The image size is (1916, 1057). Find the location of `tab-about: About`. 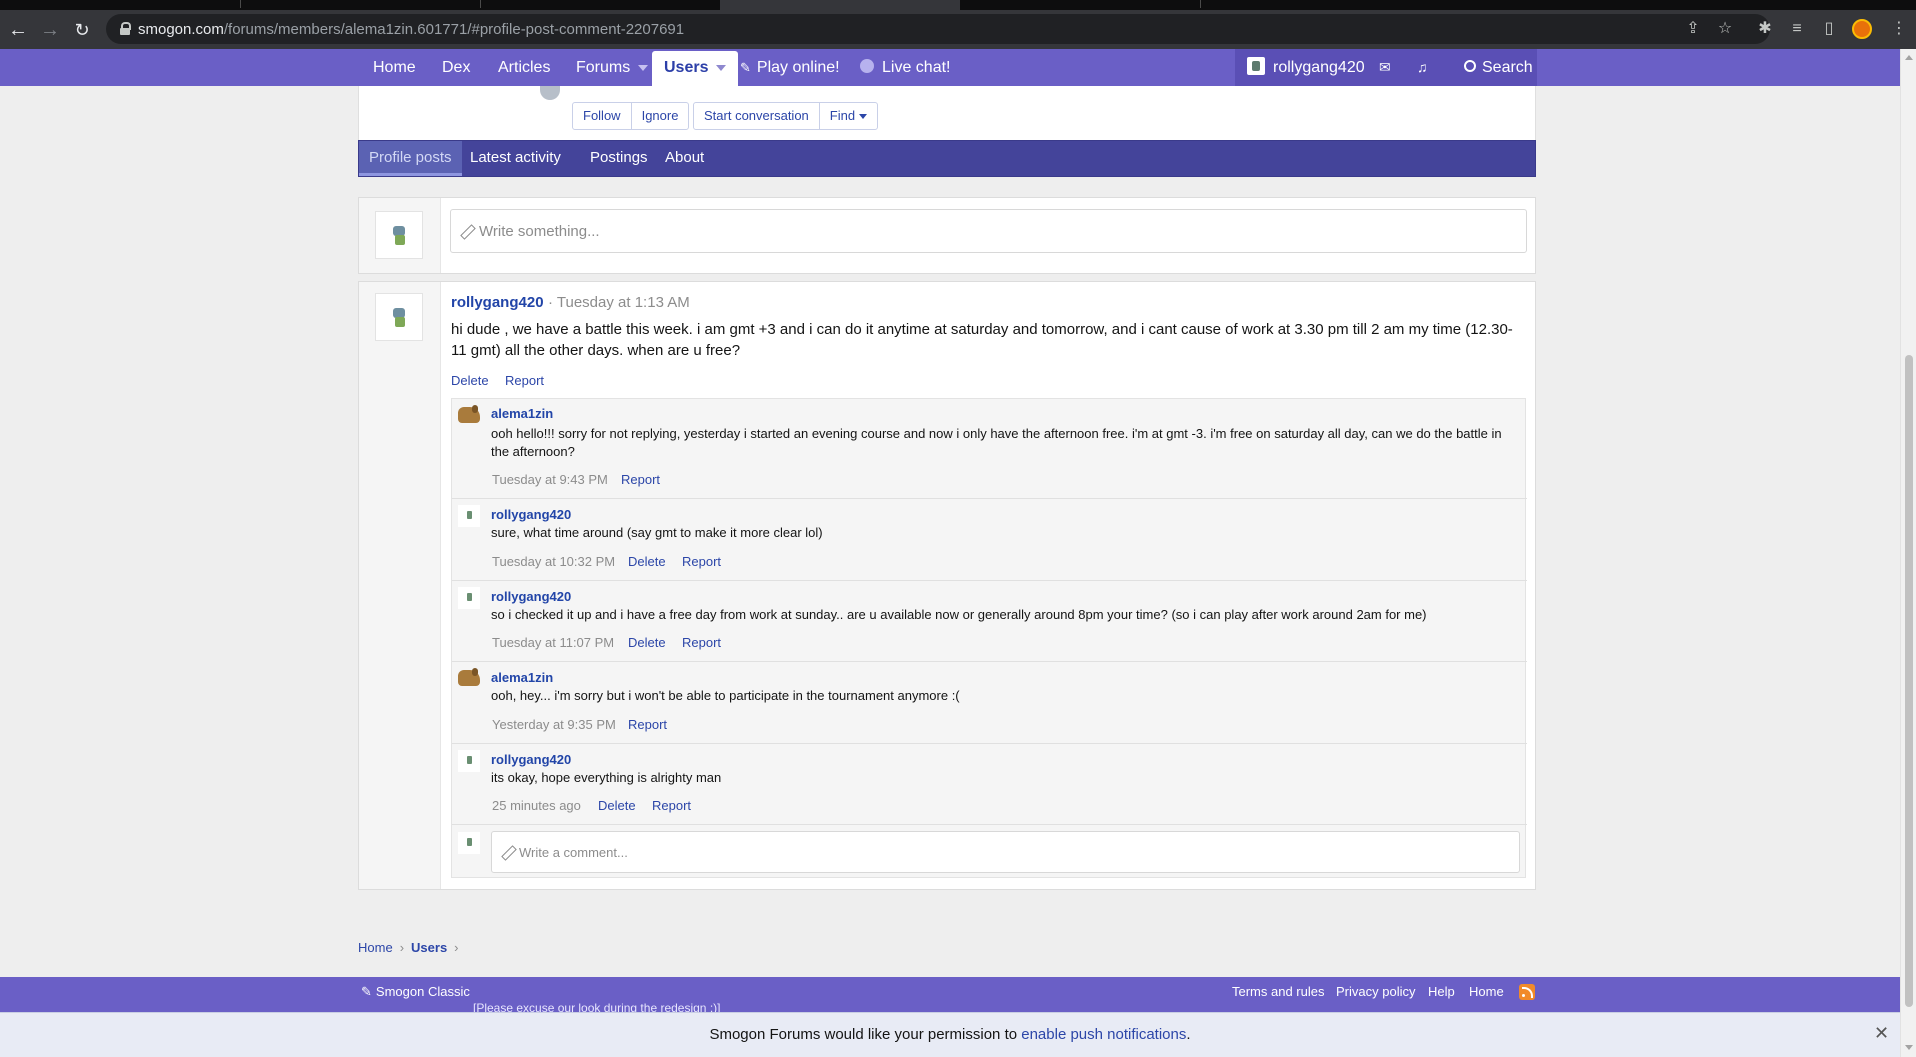

tab-about: About is located at coordinates (684, 158).